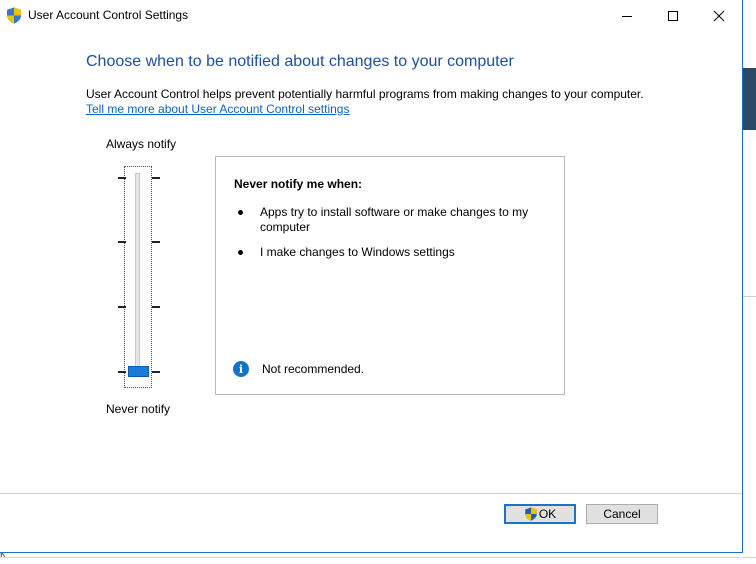  What do you see at coordinates (371, 15) in the screenshot?
I see `title-bar: User Account Control Settings` at bounding box center [371, 15].